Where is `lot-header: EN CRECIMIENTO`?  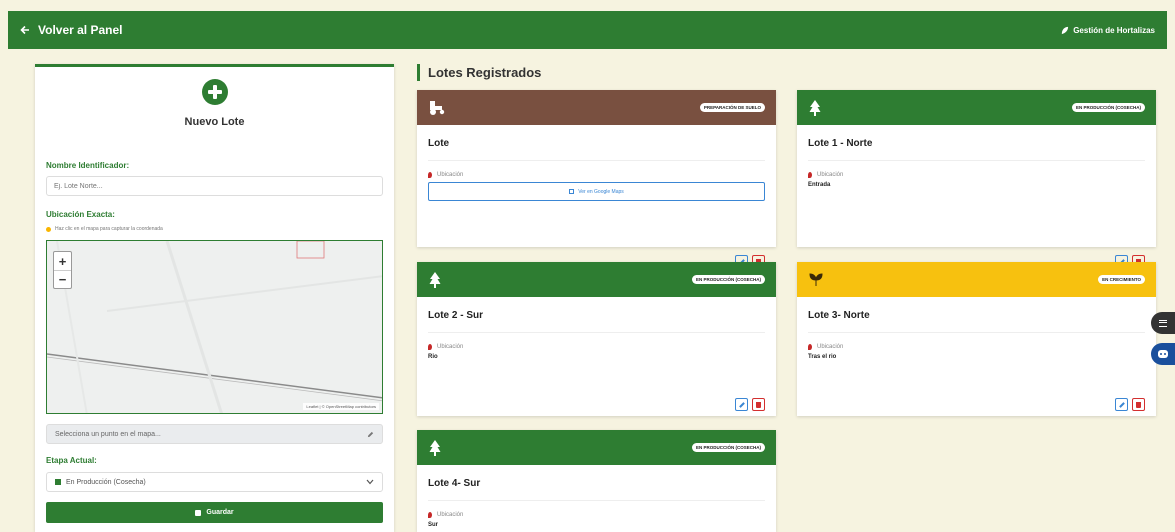 lot-header: EN CRECIMIENTO is located at coordinates (976, 279).